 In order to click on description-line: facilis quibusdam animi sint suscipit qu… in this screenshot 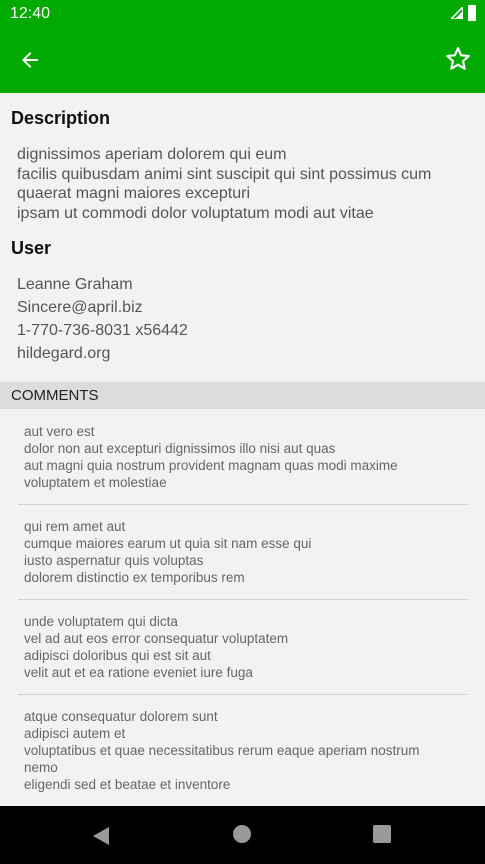, I will do `click(224, 174)`.